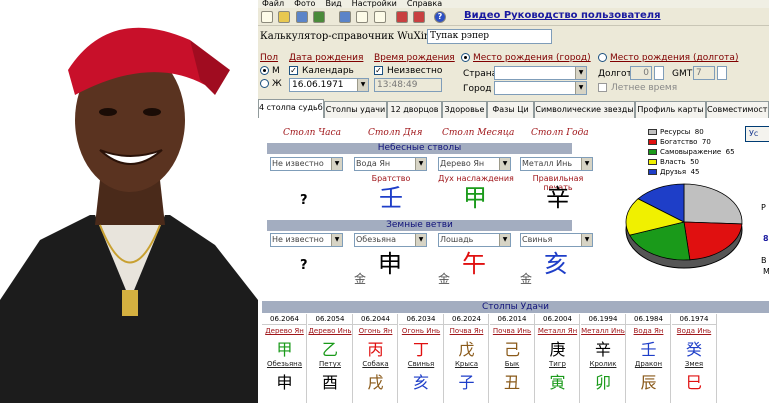  Describe the element at coordinates (704, 73) in the screenshot. I see `gmt-input: 7` at that location.